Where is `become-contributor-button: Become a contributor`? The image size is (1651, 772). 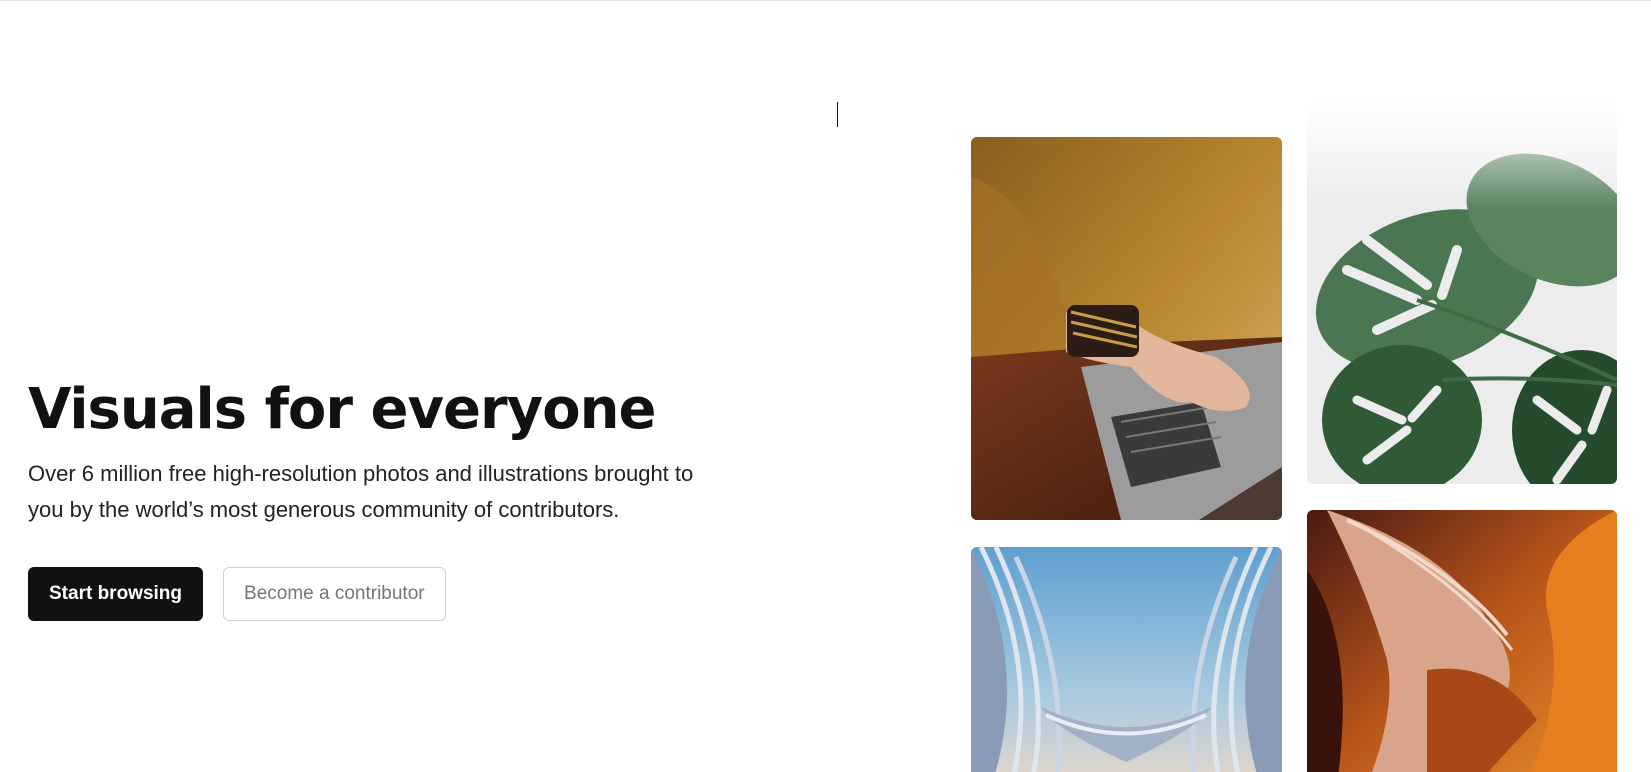 become-contributor-button: Become a contributor is located at coordinates (334, 594).